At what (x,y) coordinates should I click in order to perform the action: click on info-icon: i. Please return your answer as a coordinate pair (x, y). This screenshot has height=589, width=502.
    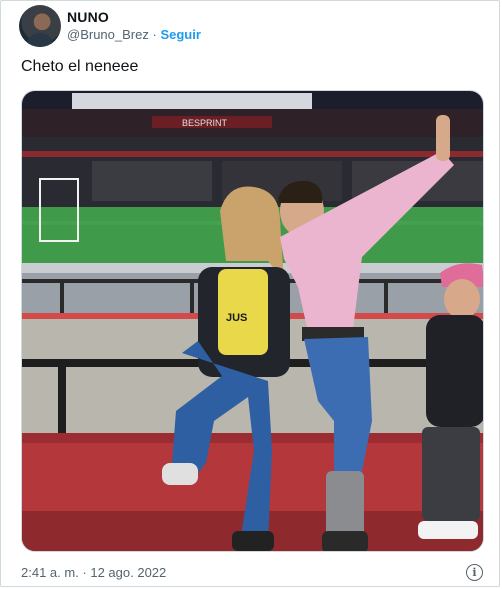
    Looking at the image, I should click on (474, 572).